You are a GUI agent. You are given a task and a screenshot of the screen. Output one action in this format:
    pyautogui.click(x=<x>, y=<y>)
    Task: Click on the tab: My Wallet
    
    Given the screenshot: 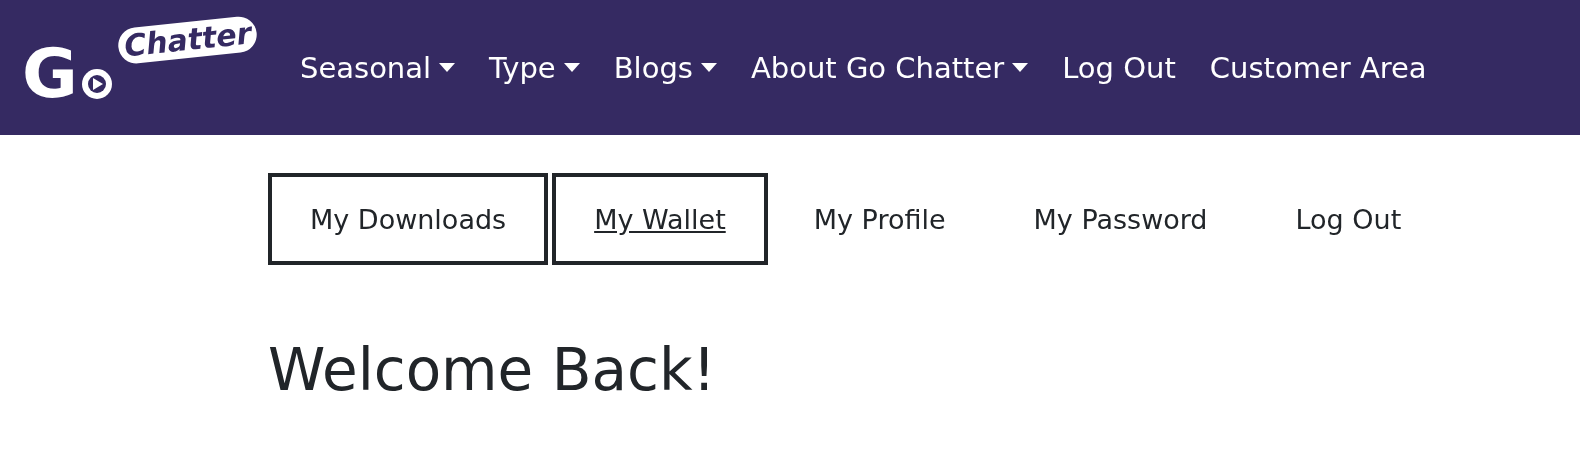 What is the action you would take?
    pyautogui.click(x=660, y=219)
    